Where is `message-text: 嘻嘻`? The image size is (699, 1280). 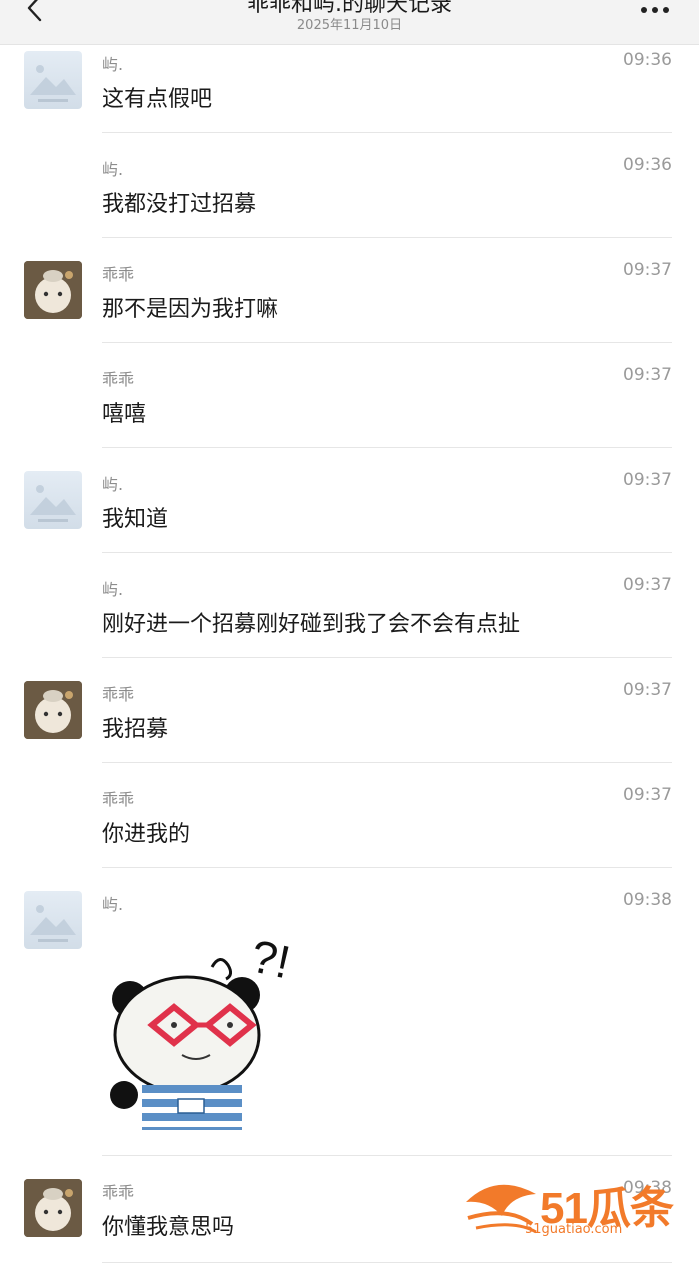 message-text: 嘻嘻 is located at coordinates (124, 414).